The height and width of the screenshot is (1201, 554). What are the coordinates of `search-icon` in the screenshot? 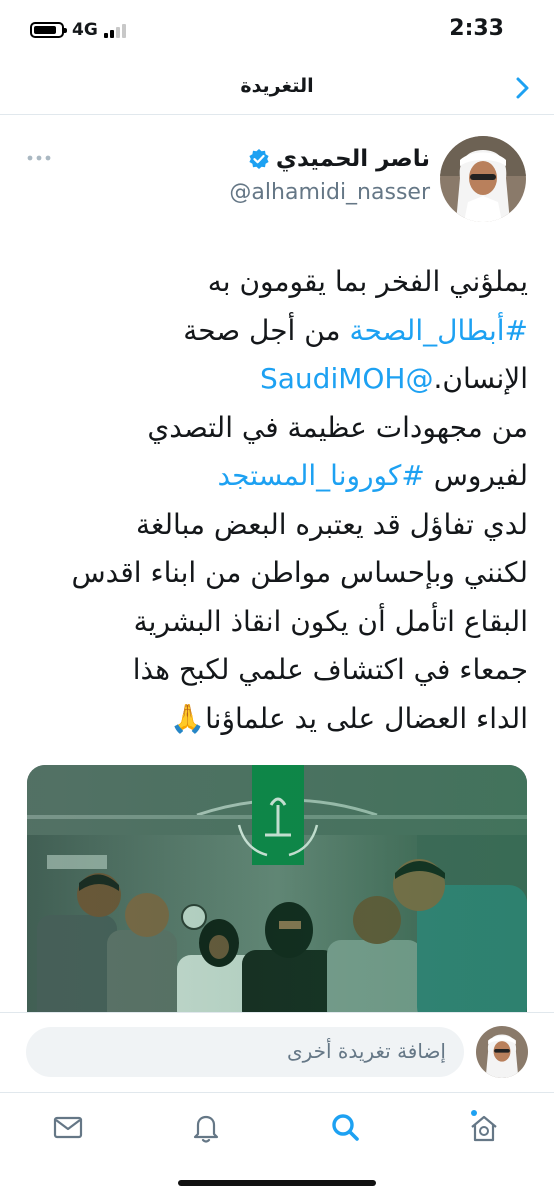 It's located at (345, 1127).